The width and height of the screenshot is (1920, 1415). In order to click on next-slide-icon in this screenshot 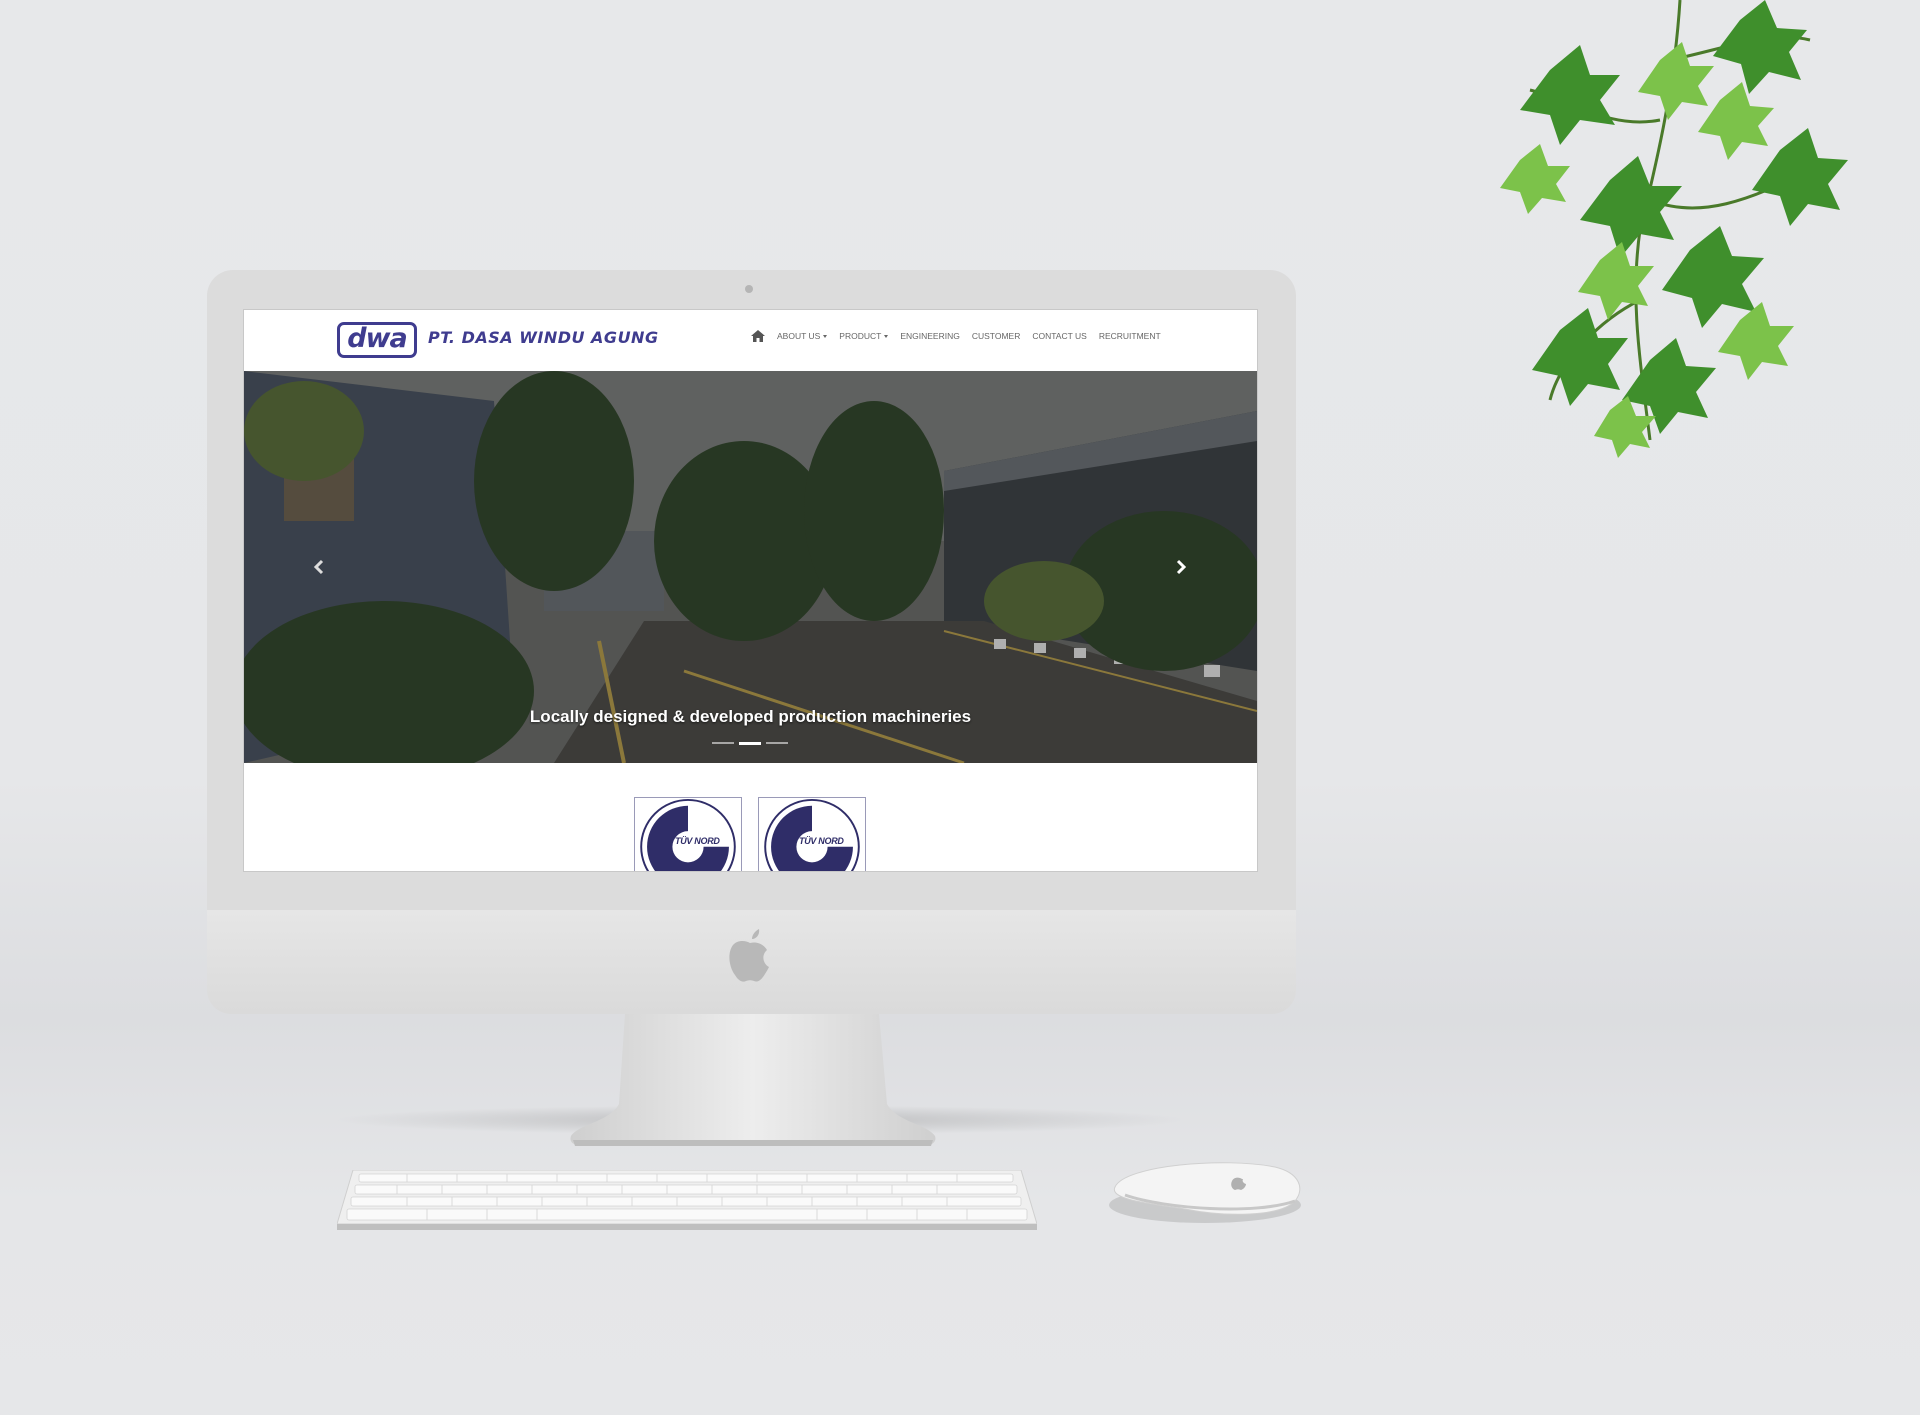, I will do `click(1181, 567)`.